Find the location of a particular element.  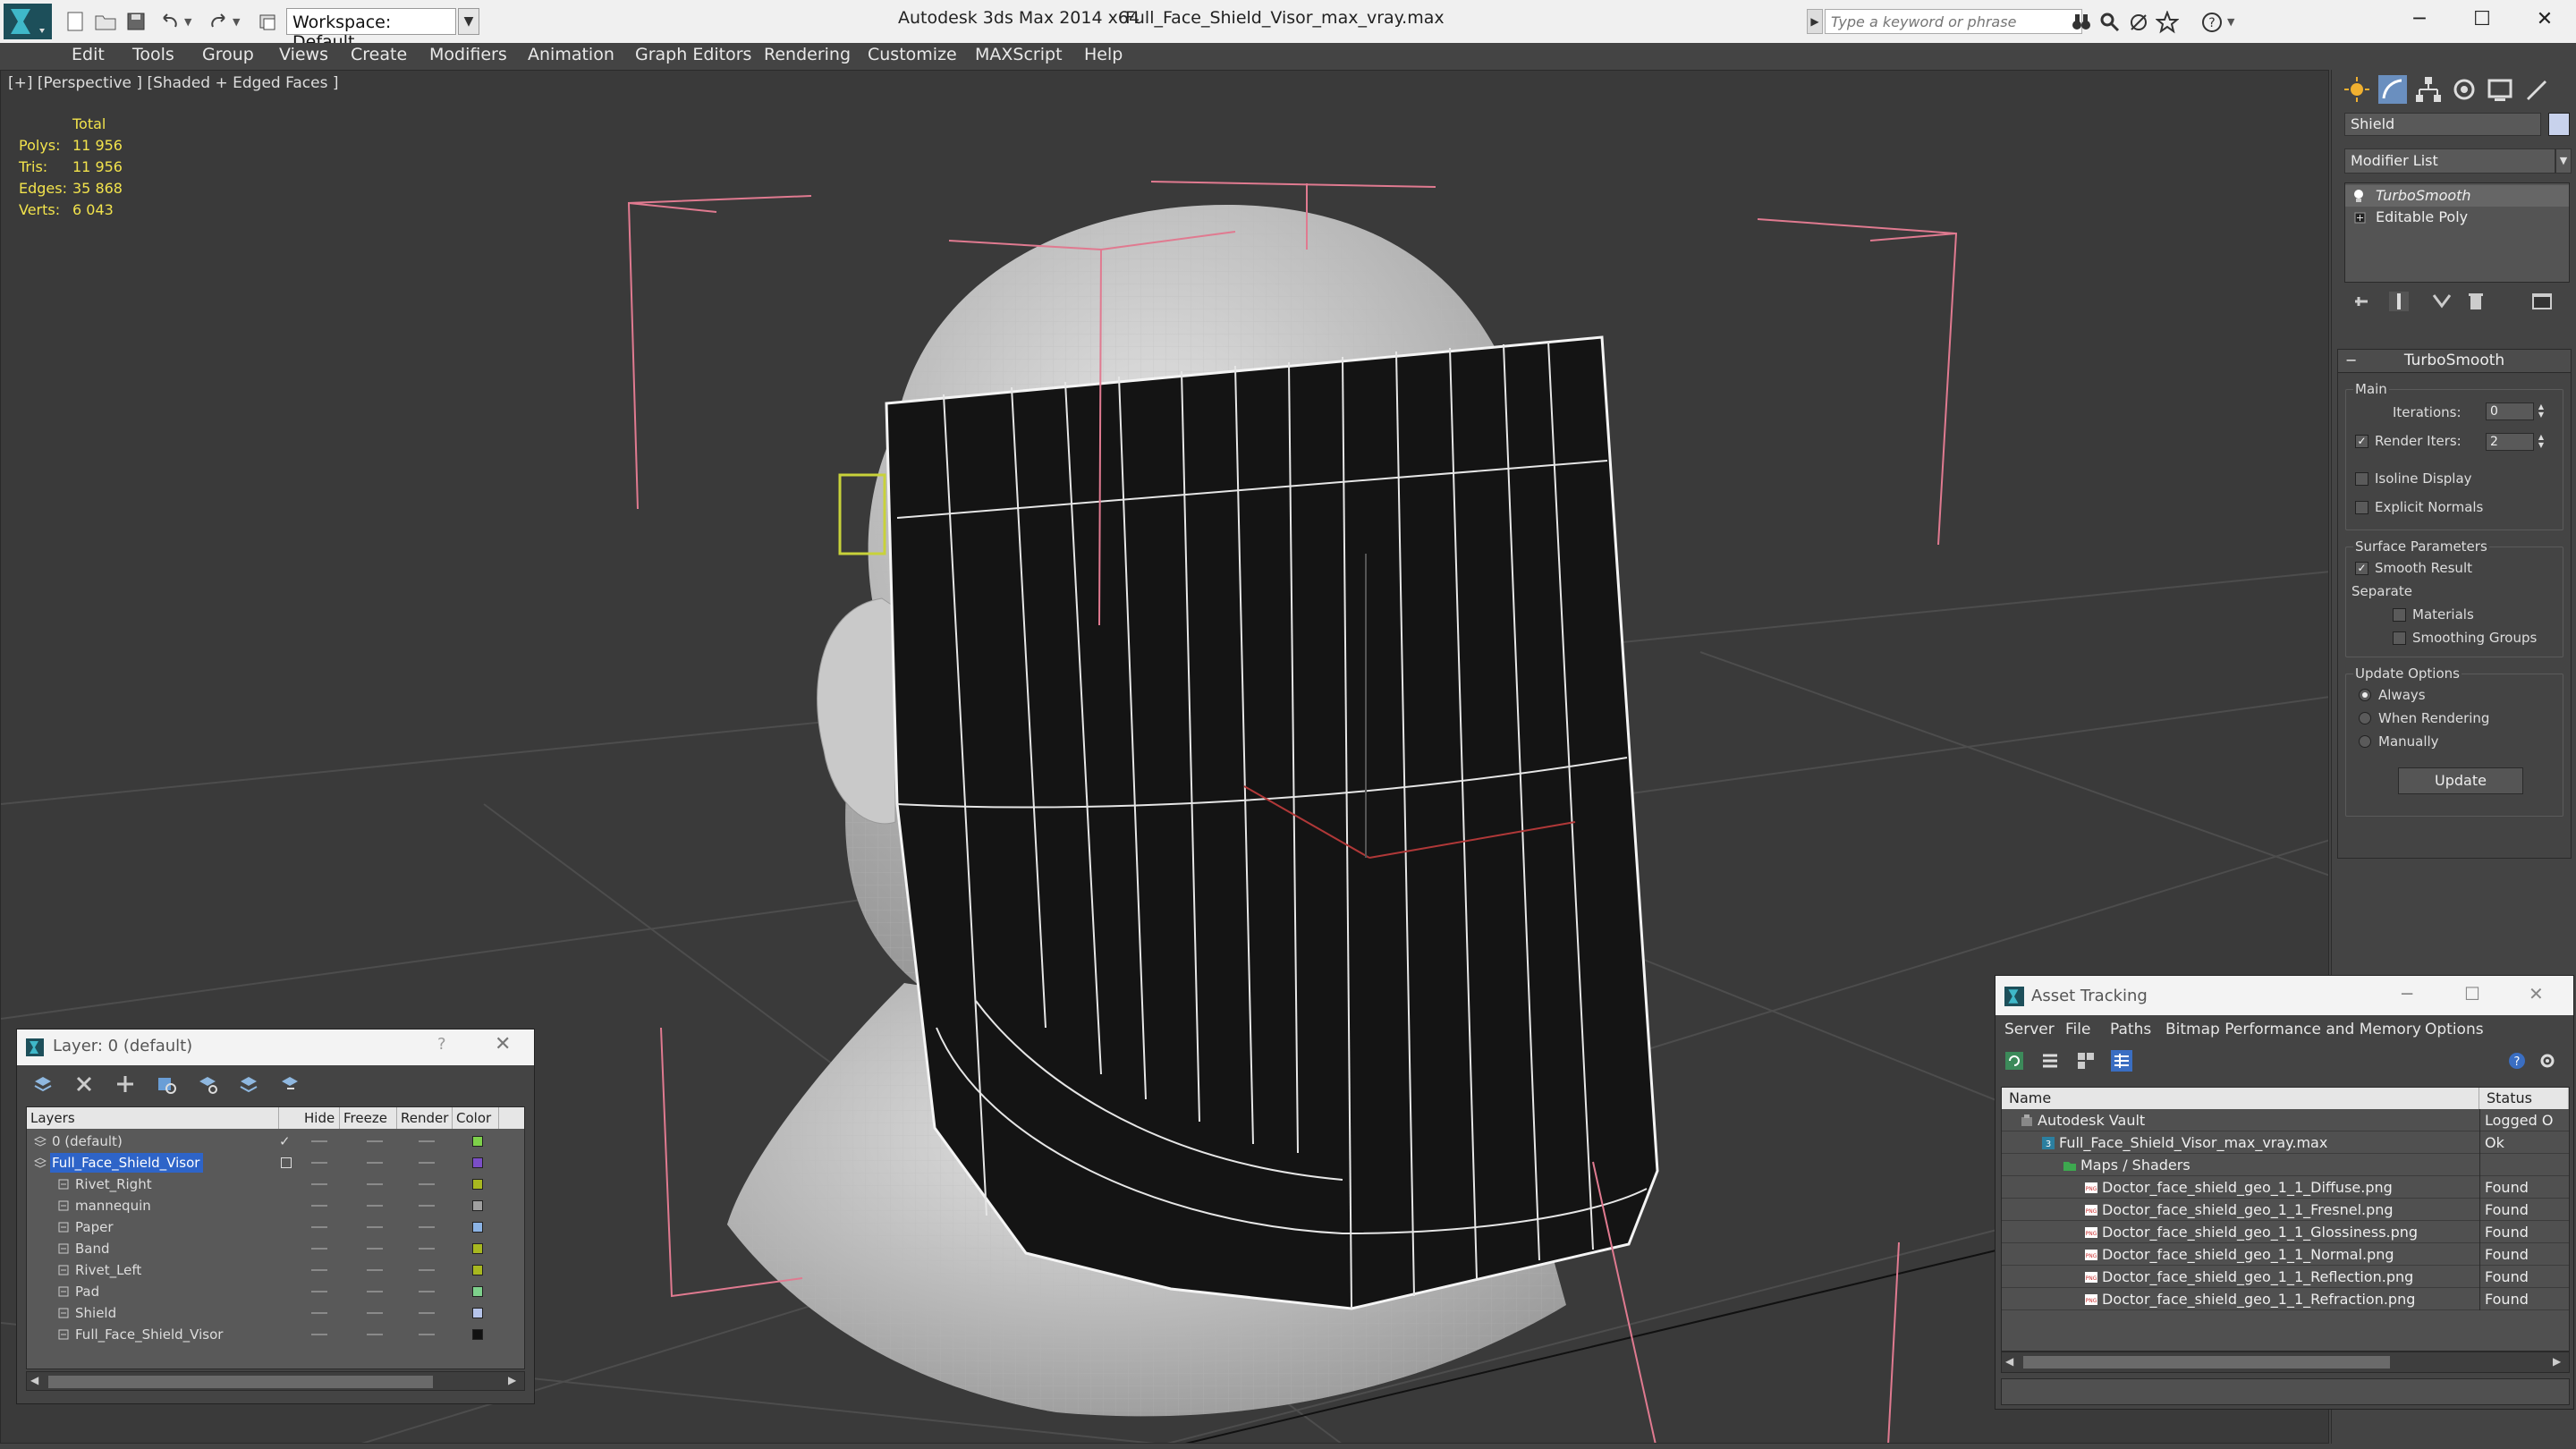

expand-plus-icon is located at coordinates (2360, 217).